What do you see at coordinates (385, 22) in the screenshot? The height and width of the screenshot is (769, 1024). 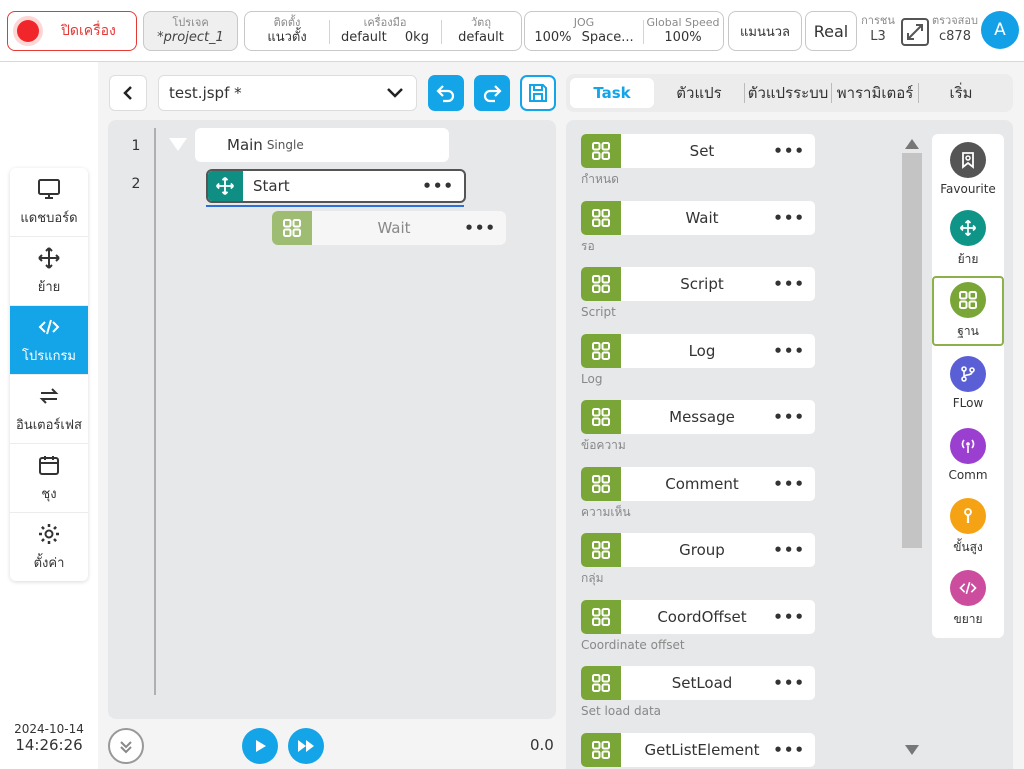 I see `tool-caption: เครื่องมือ` at bounding box center [385, 22].